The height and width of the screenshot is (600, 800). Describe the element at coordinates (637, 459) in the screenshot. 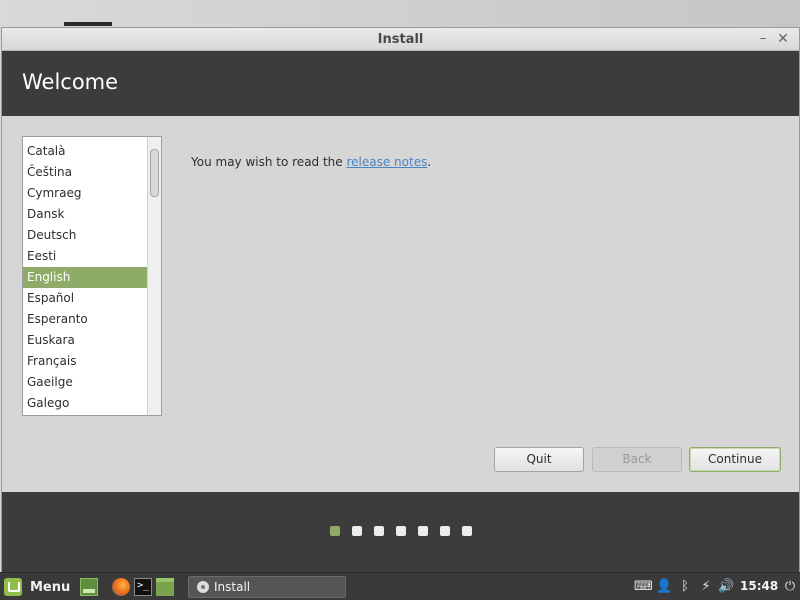

I see `back-button: Back` at that location.